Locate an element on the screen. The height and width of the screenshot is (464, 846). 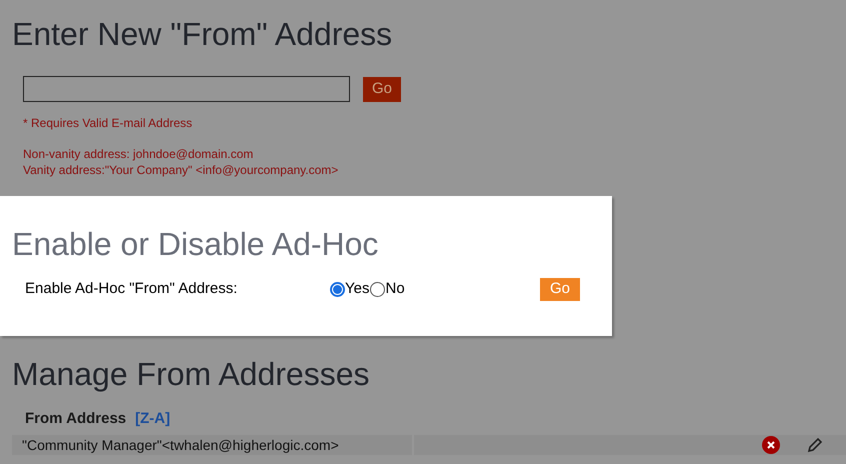
pencil-icon is located at coordinates (815, 445).